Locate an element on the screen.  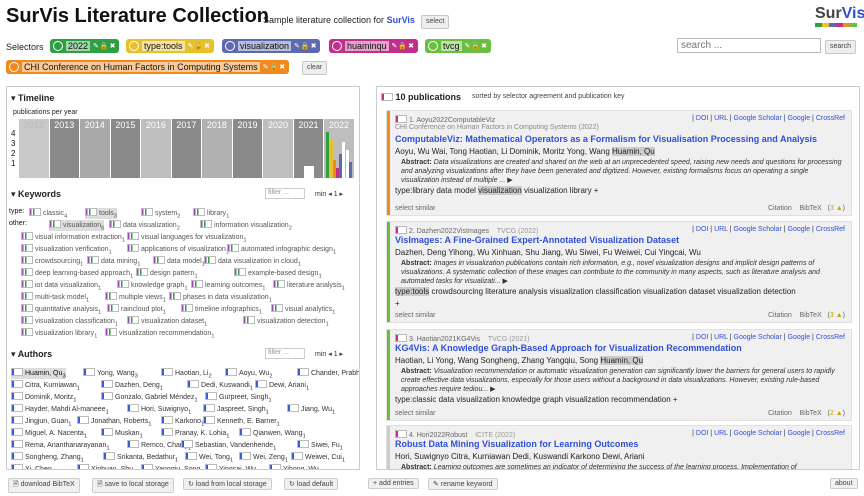
author-tag: Gonzalo, Gabriel Méndez1 is located at coordinates (149, 397).